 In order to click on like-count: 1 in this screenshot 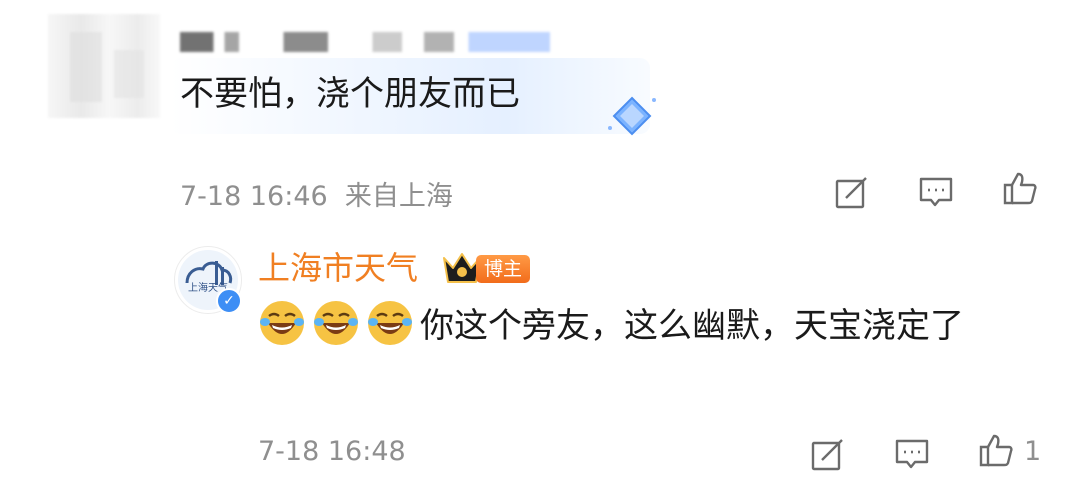, I will do `click(1033, 451)`.